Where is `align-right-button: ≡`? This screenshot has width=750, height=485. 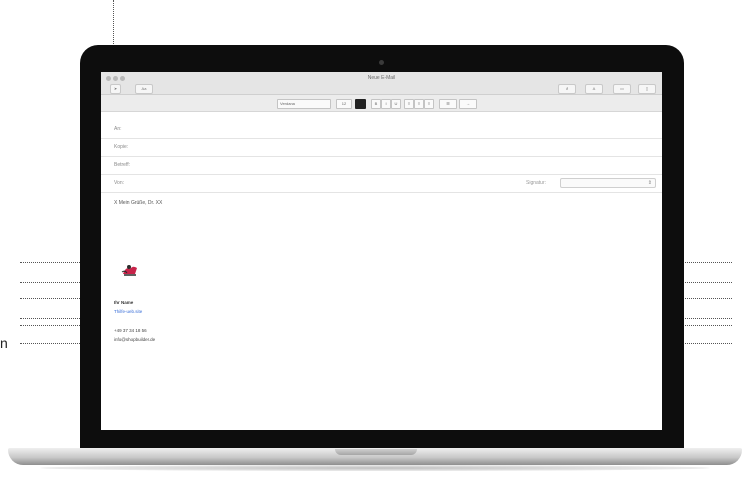
align-right-button: ≡ is located at coordinates (429, 104).